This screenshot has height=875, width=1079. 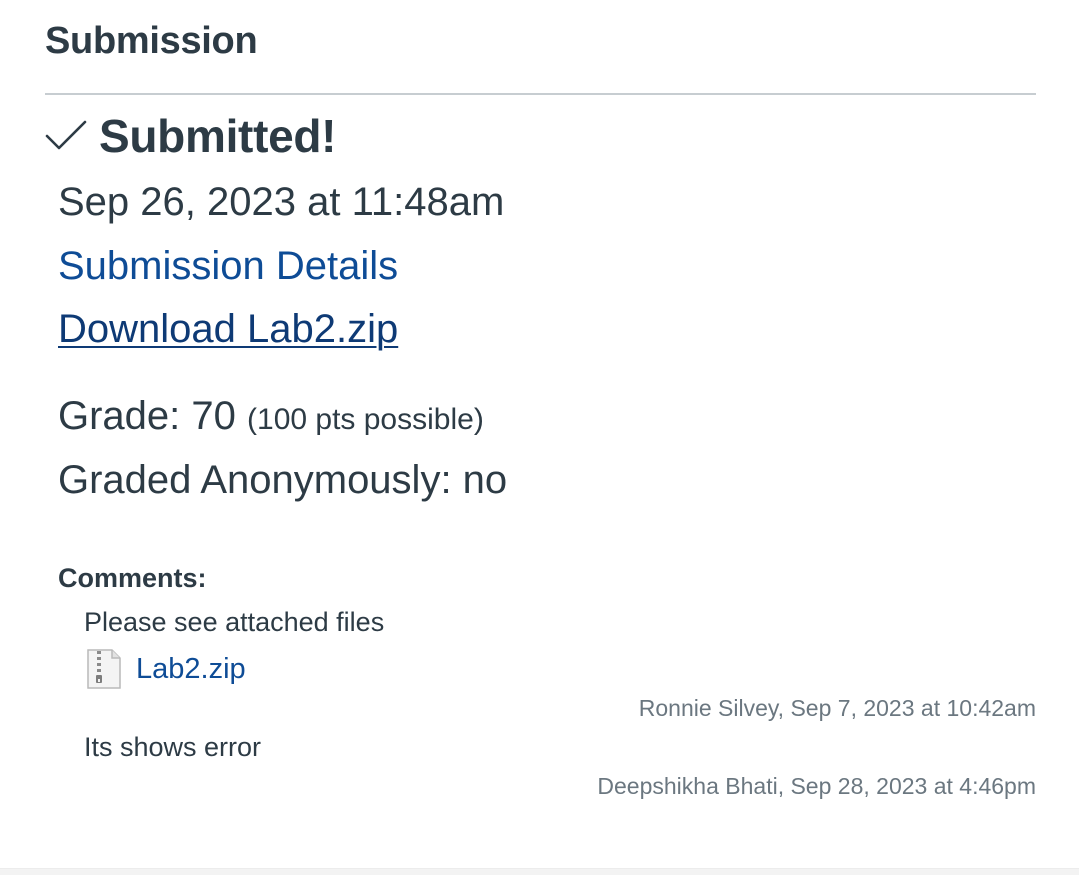 What do you see at coordinates (218, 136) in the screenshot?
I see `status-label: Submitted!` at bounding box center [218, 136].